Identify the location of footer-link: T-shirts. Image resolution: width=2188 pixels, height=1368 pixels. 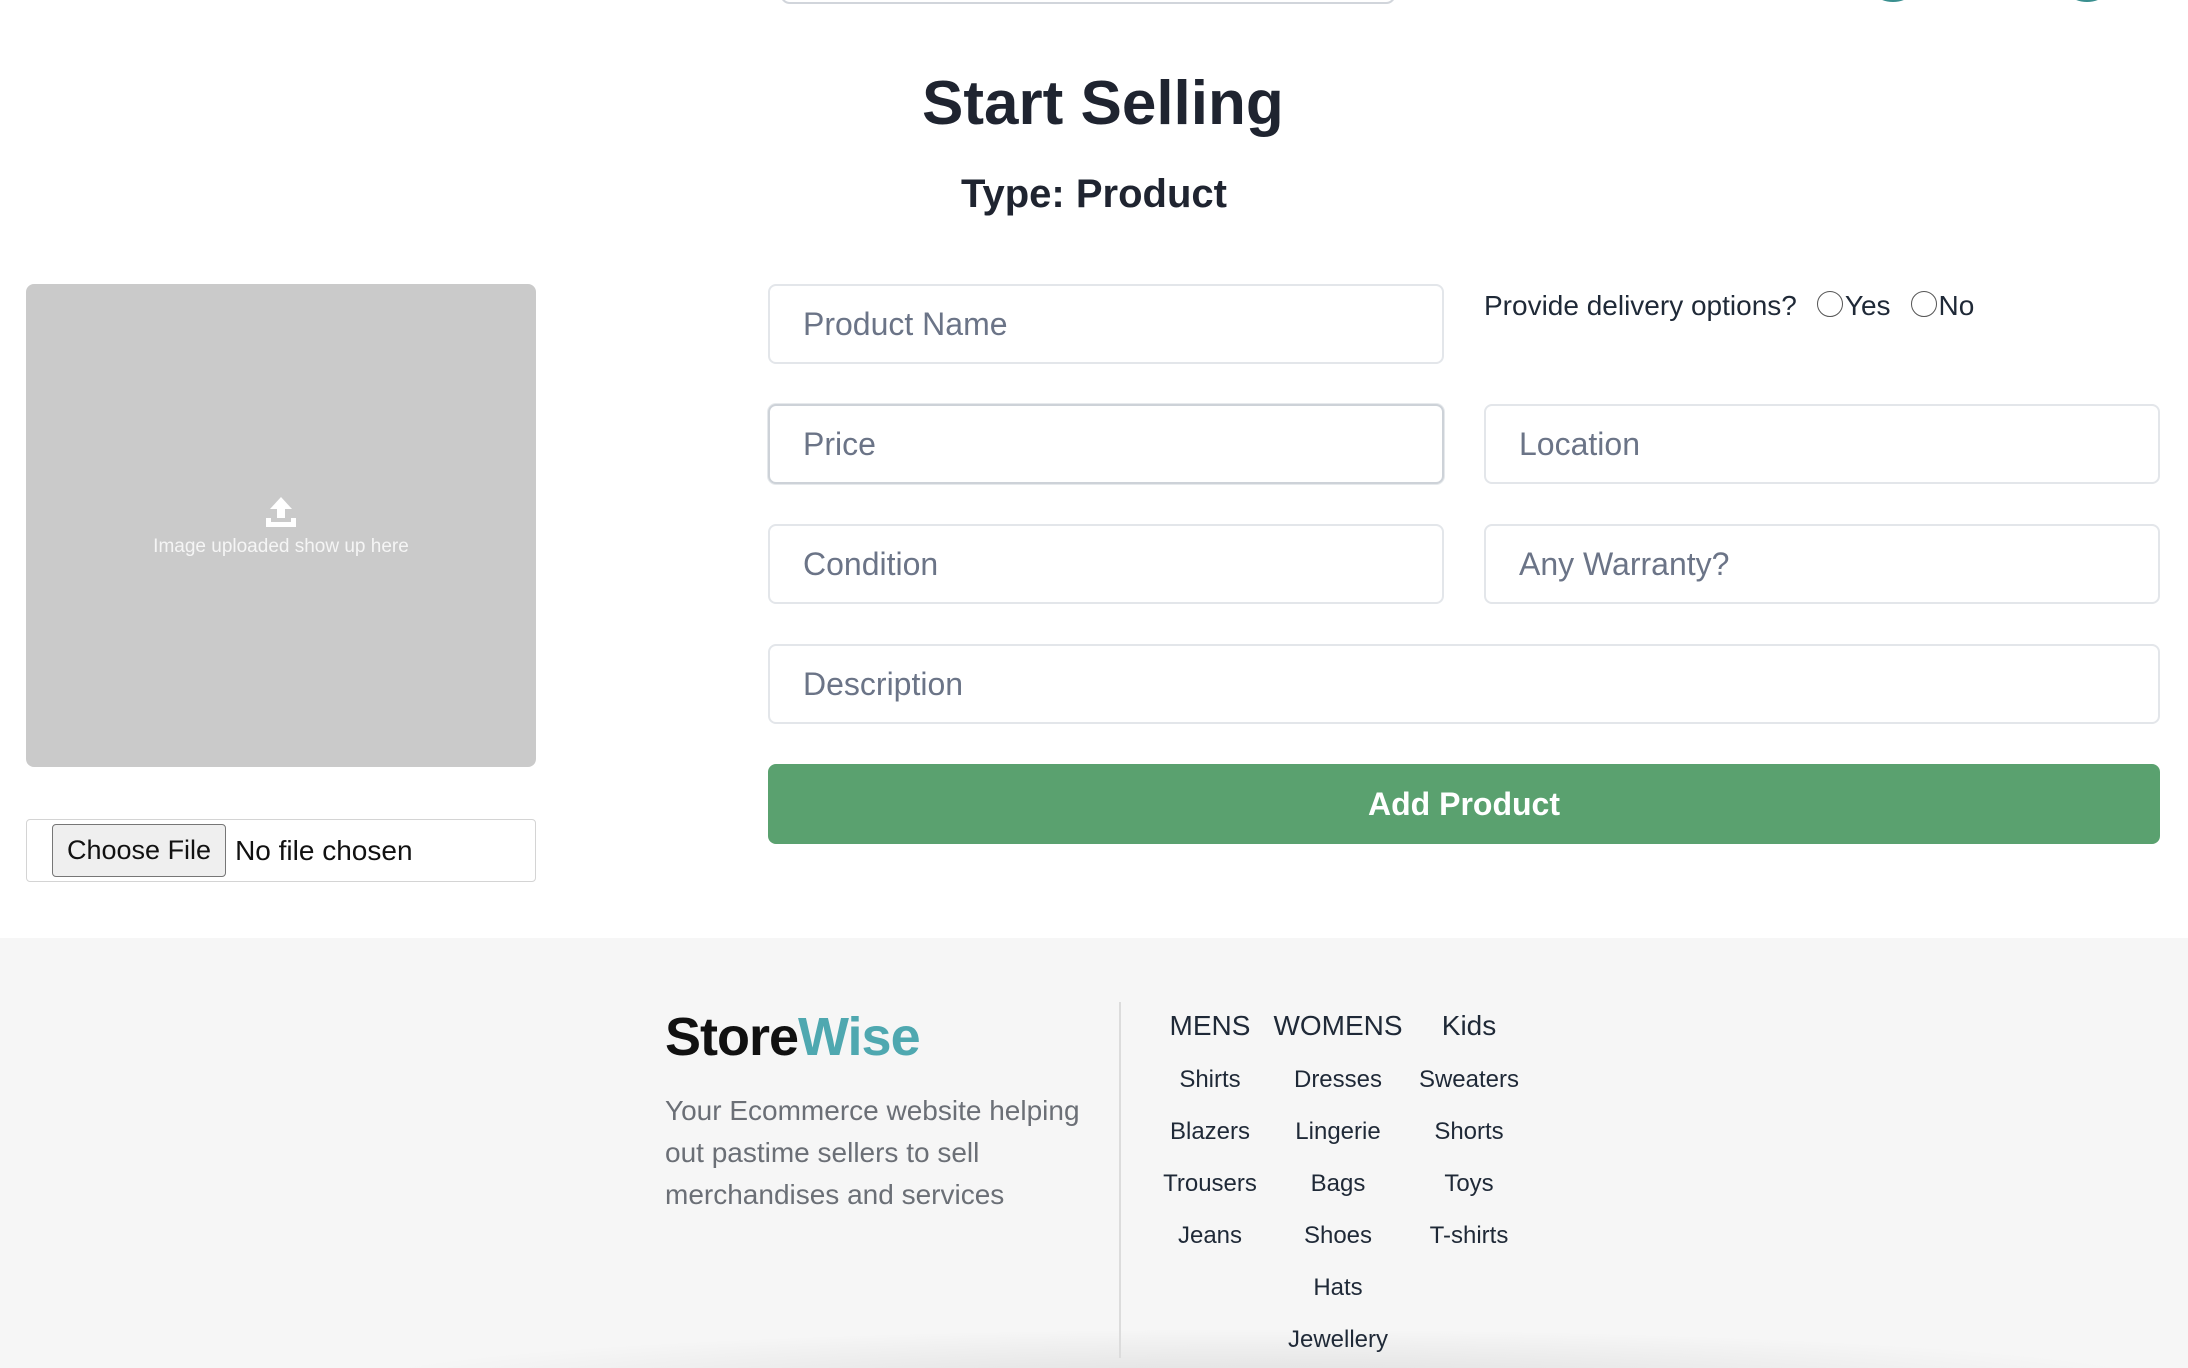
(1469, 1236).